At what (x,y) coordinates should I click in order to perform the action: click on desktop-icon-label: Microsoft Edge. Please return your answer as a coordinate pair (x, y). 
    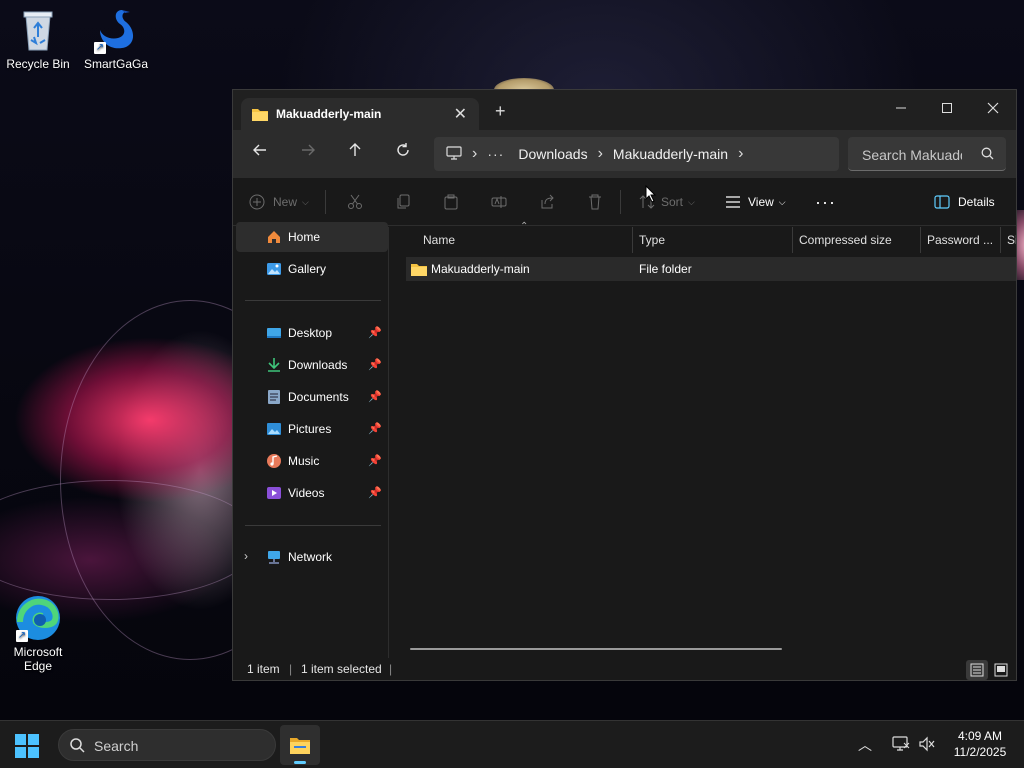
    Looking at the image, I should click on (38, 659).